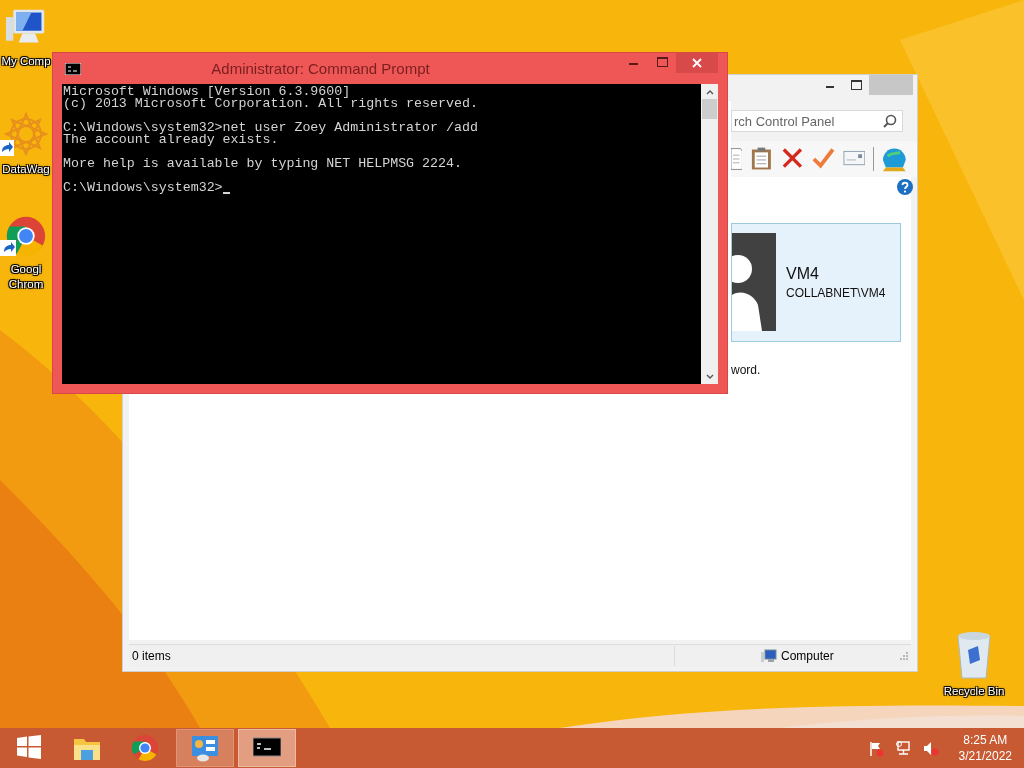 The image size is (1024, 768). What do you see at coordinates (26, 169) in the screenshot?
I see `icon-label: DataWag` at bounding box center [26, 169].